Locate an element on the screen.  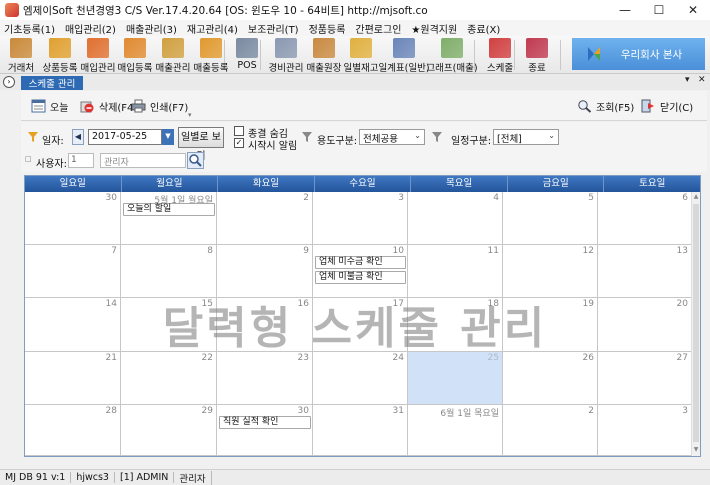
day-number: 24 is located at coordinates (398, 358).